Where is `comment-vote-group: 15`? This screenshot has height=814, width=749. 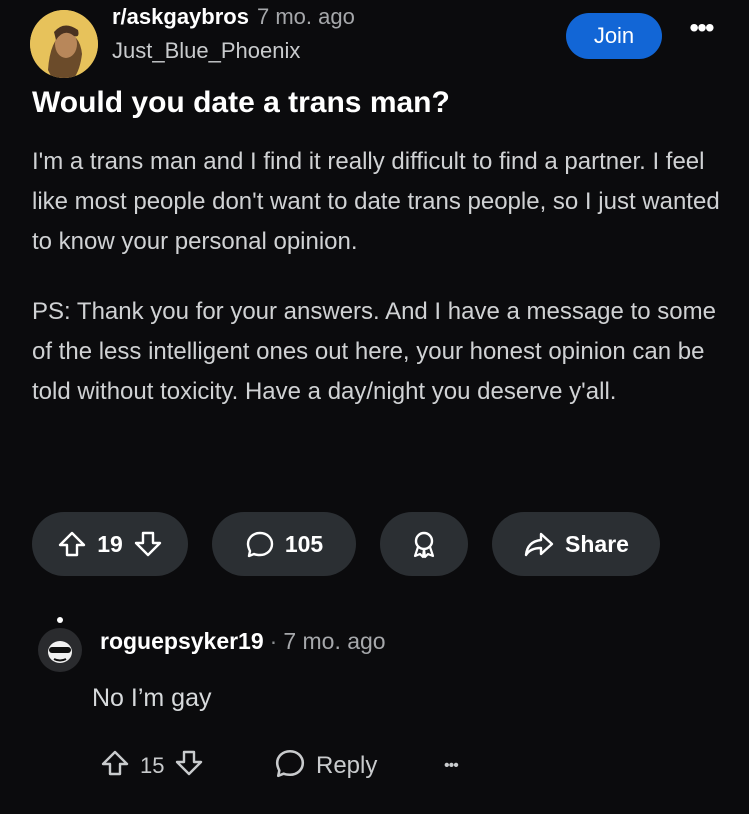
comment-vote-group: 15 is located at coordinates (152, 766).